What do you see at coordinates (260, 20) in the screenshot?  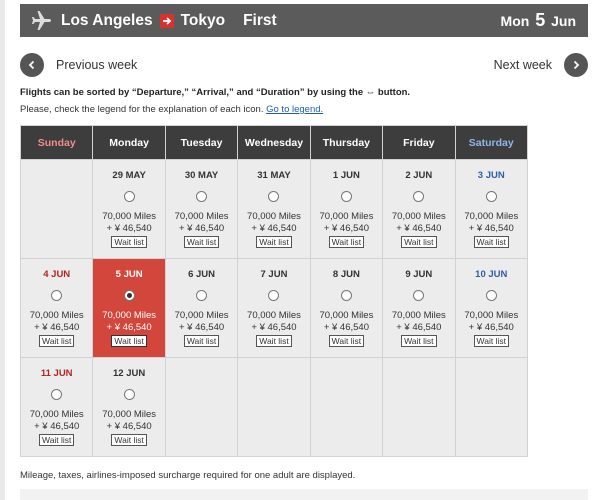 I see `cabin-class: First` at bounding box center [260, 20].